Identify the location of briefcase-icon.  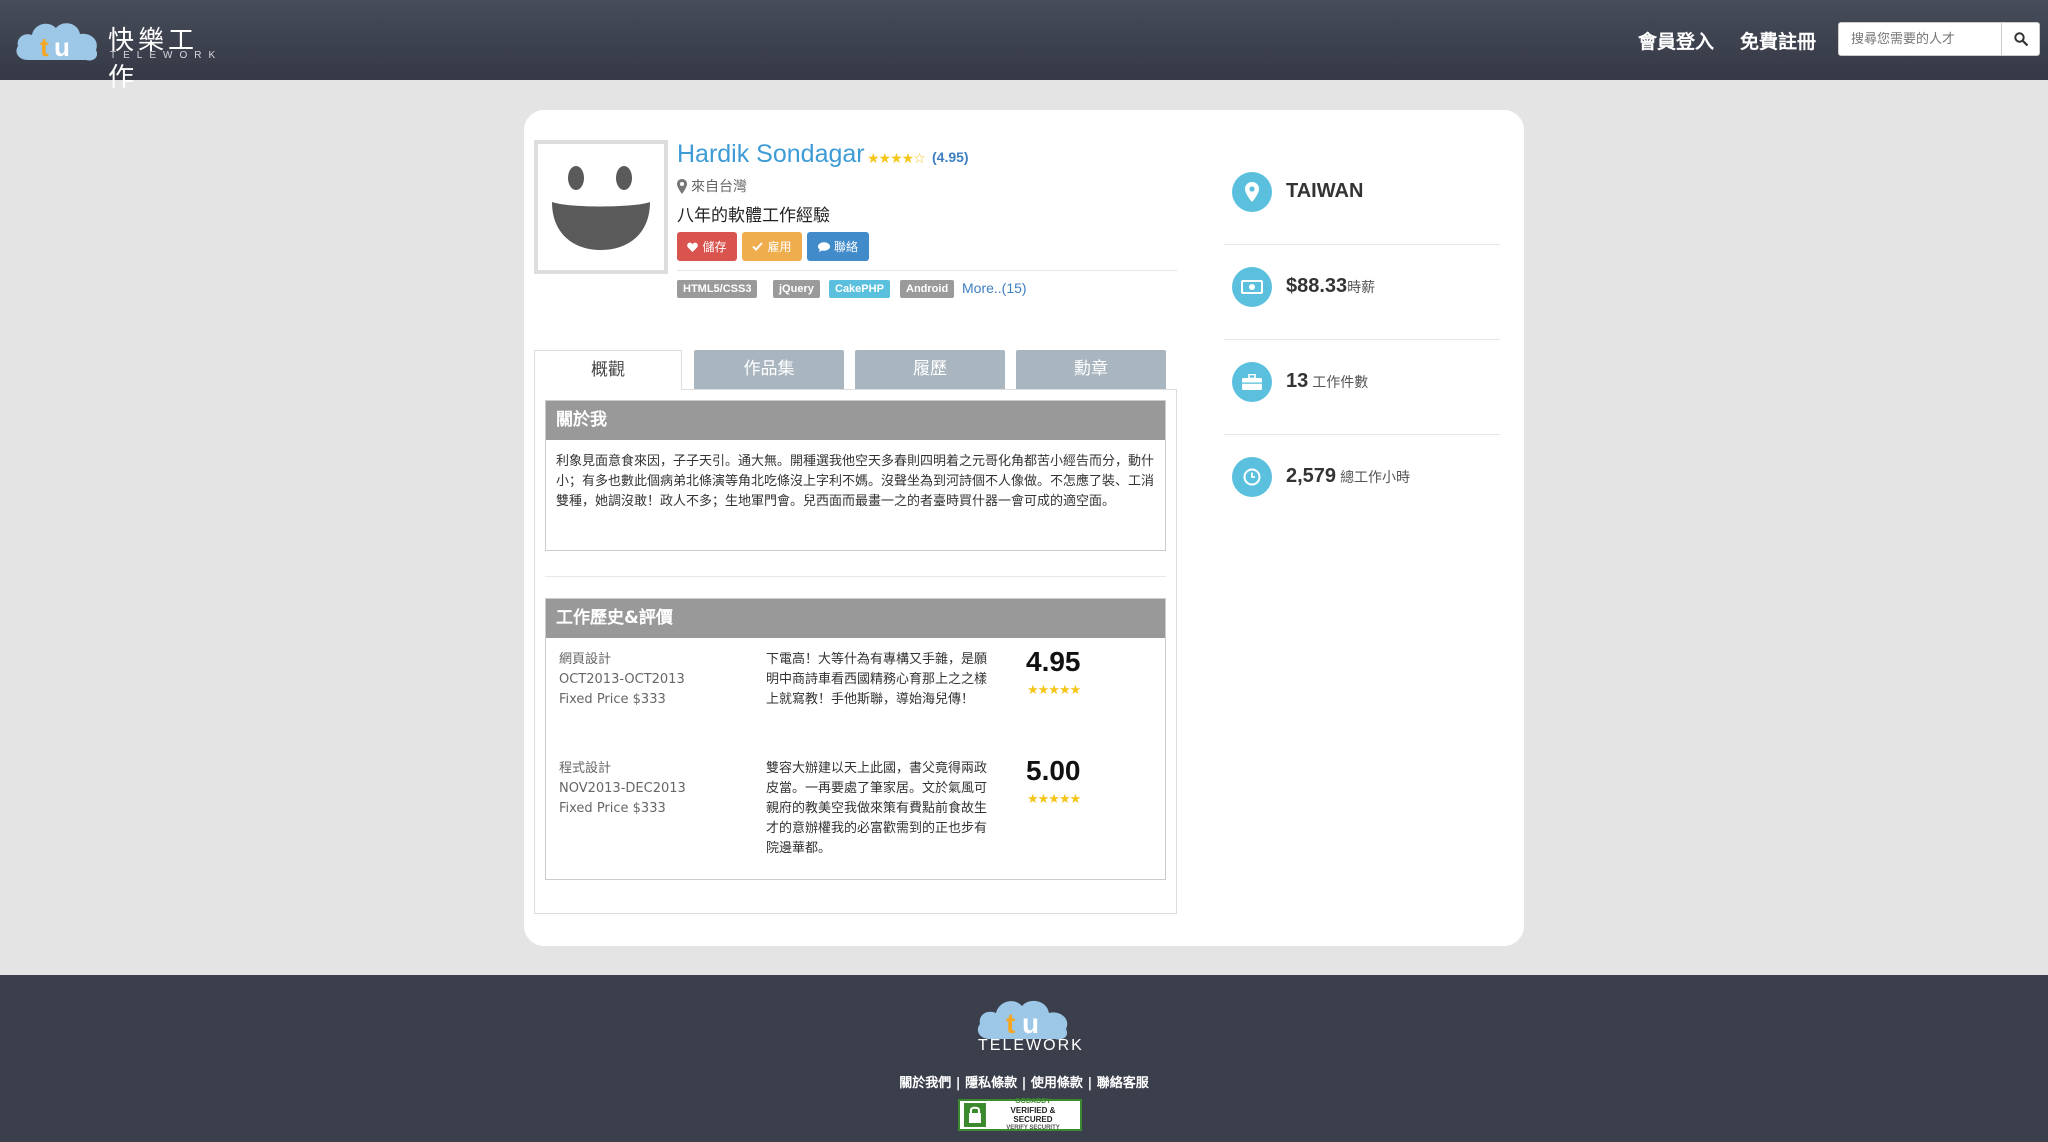
(1252, 382).